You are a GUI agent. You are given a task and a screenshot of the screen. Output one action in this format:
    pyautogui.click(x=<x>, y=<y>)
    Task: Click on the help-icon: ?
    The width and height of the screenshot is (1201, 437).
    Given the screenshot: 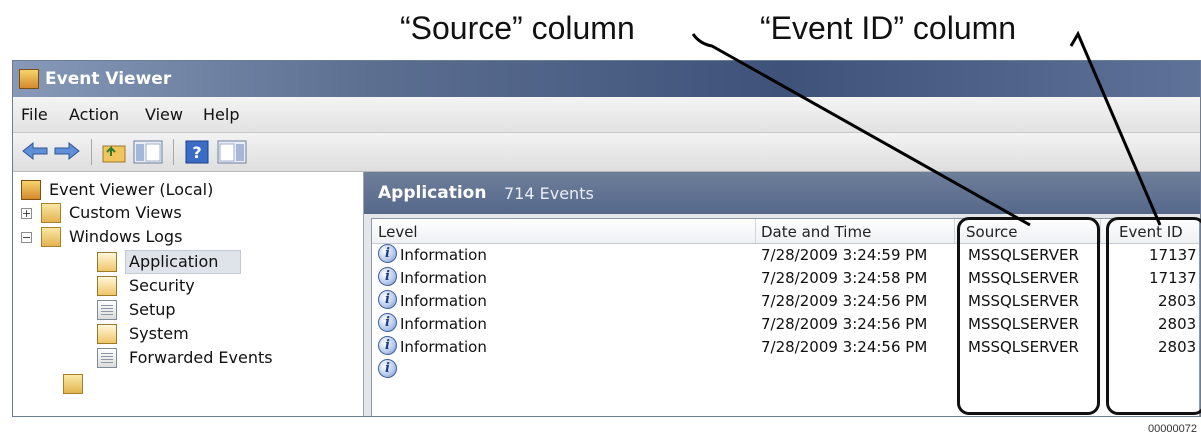 What is the action you would take?
    pyautogui.click(x=197, y=152)
    